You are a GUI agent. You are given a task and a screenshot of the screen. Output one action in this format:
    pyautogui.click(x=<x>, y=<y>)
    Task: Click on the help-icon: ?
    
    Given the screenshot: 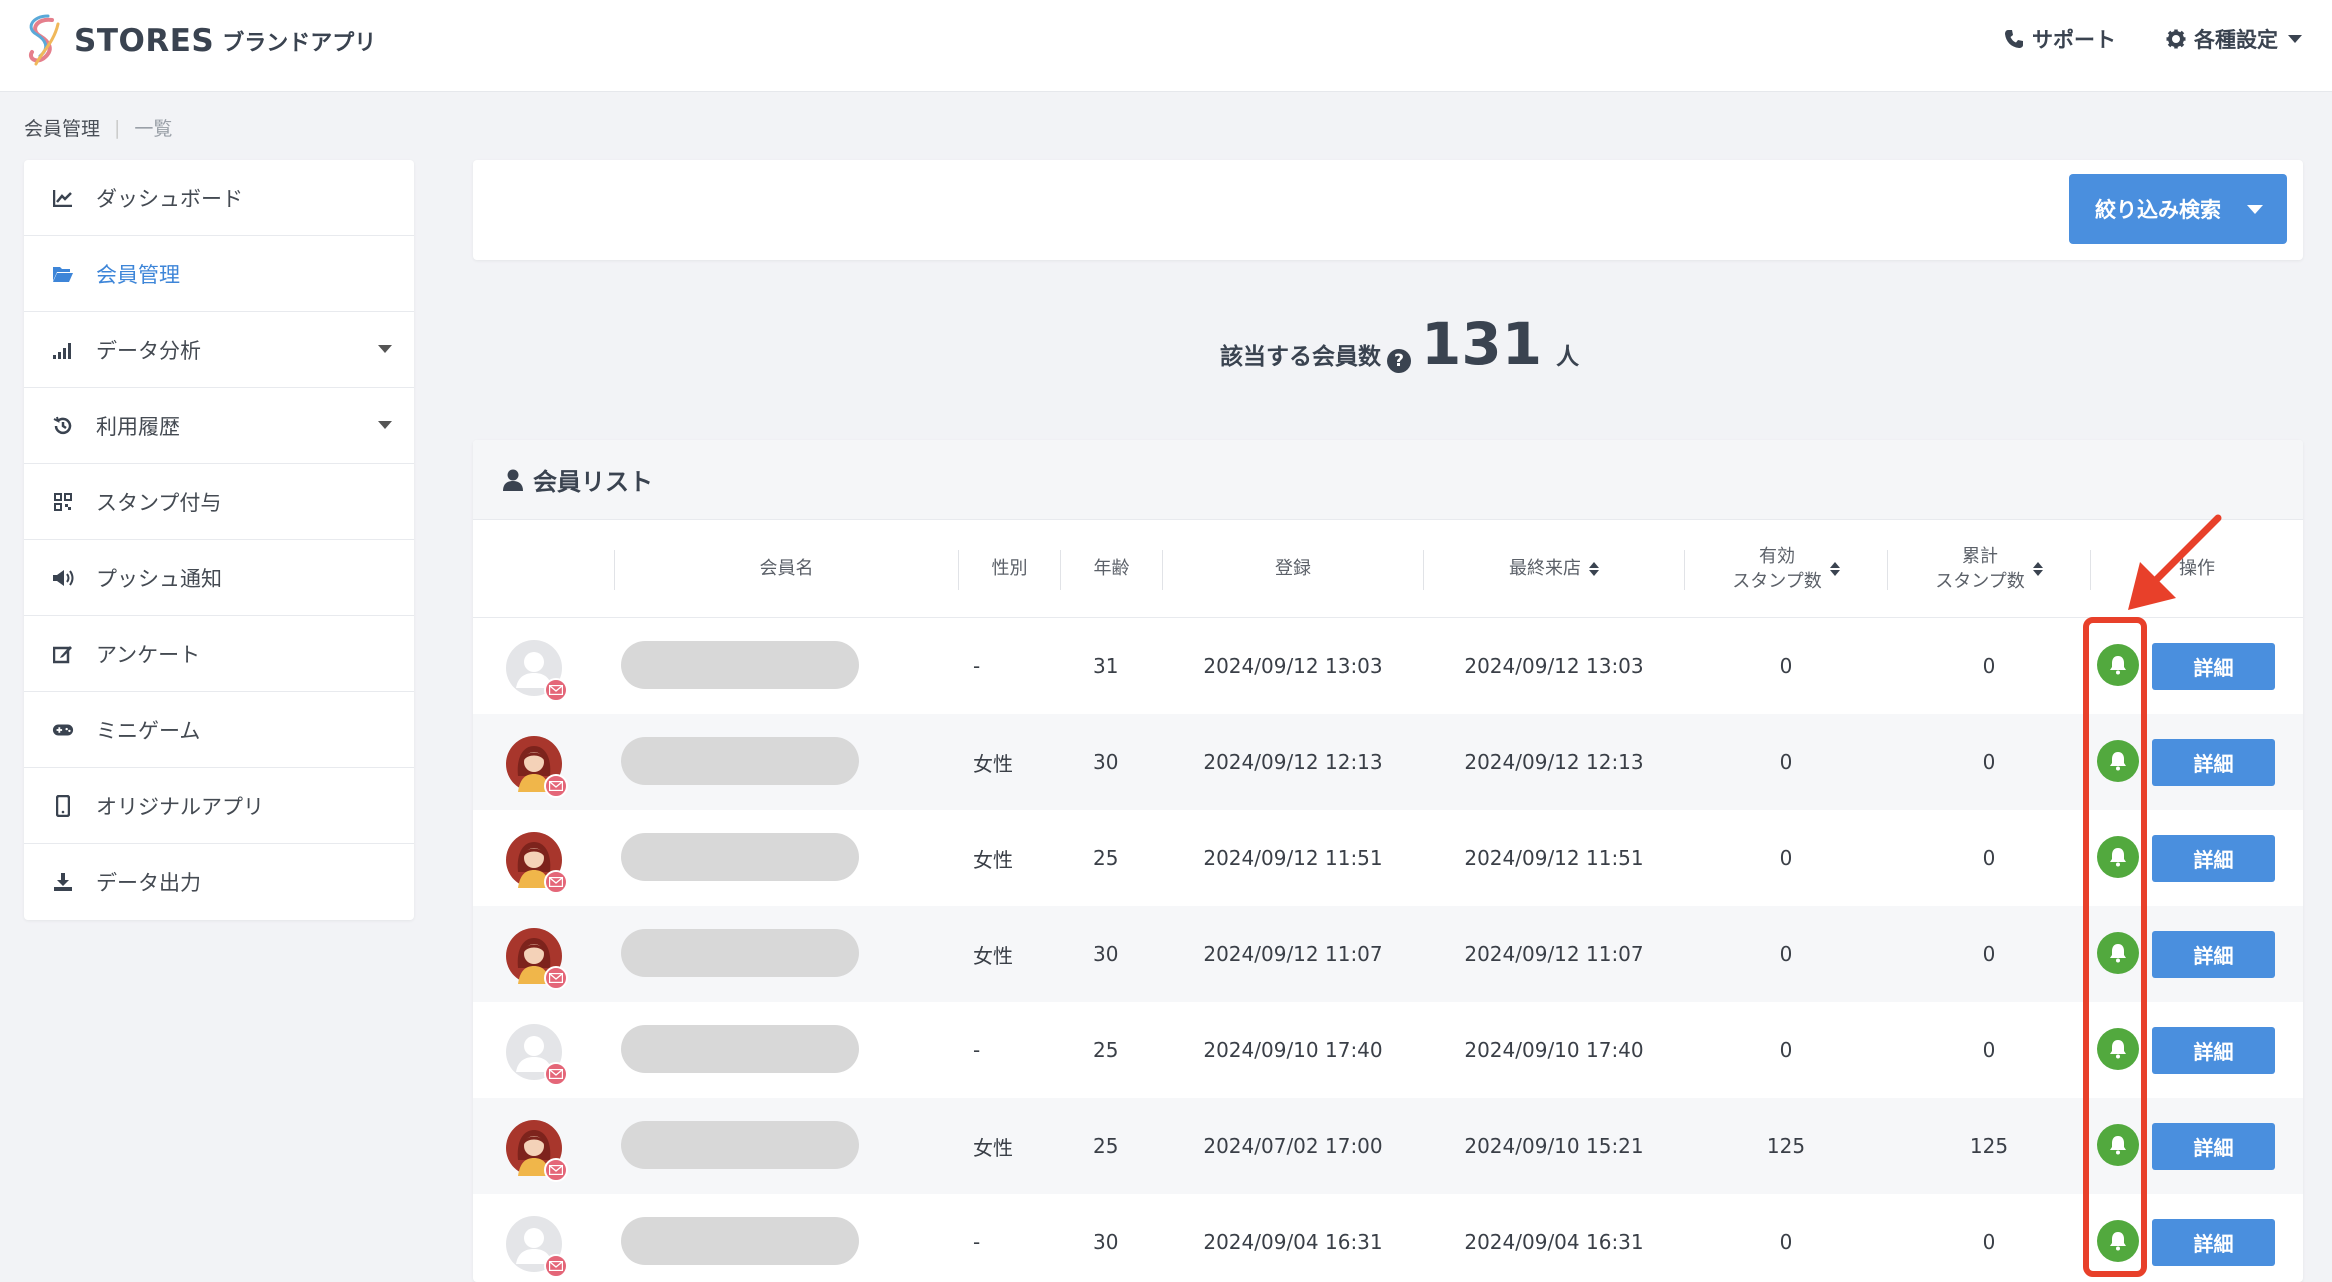 What is the action you would take?
    pyautogui.click(x=1399, y=361)
    